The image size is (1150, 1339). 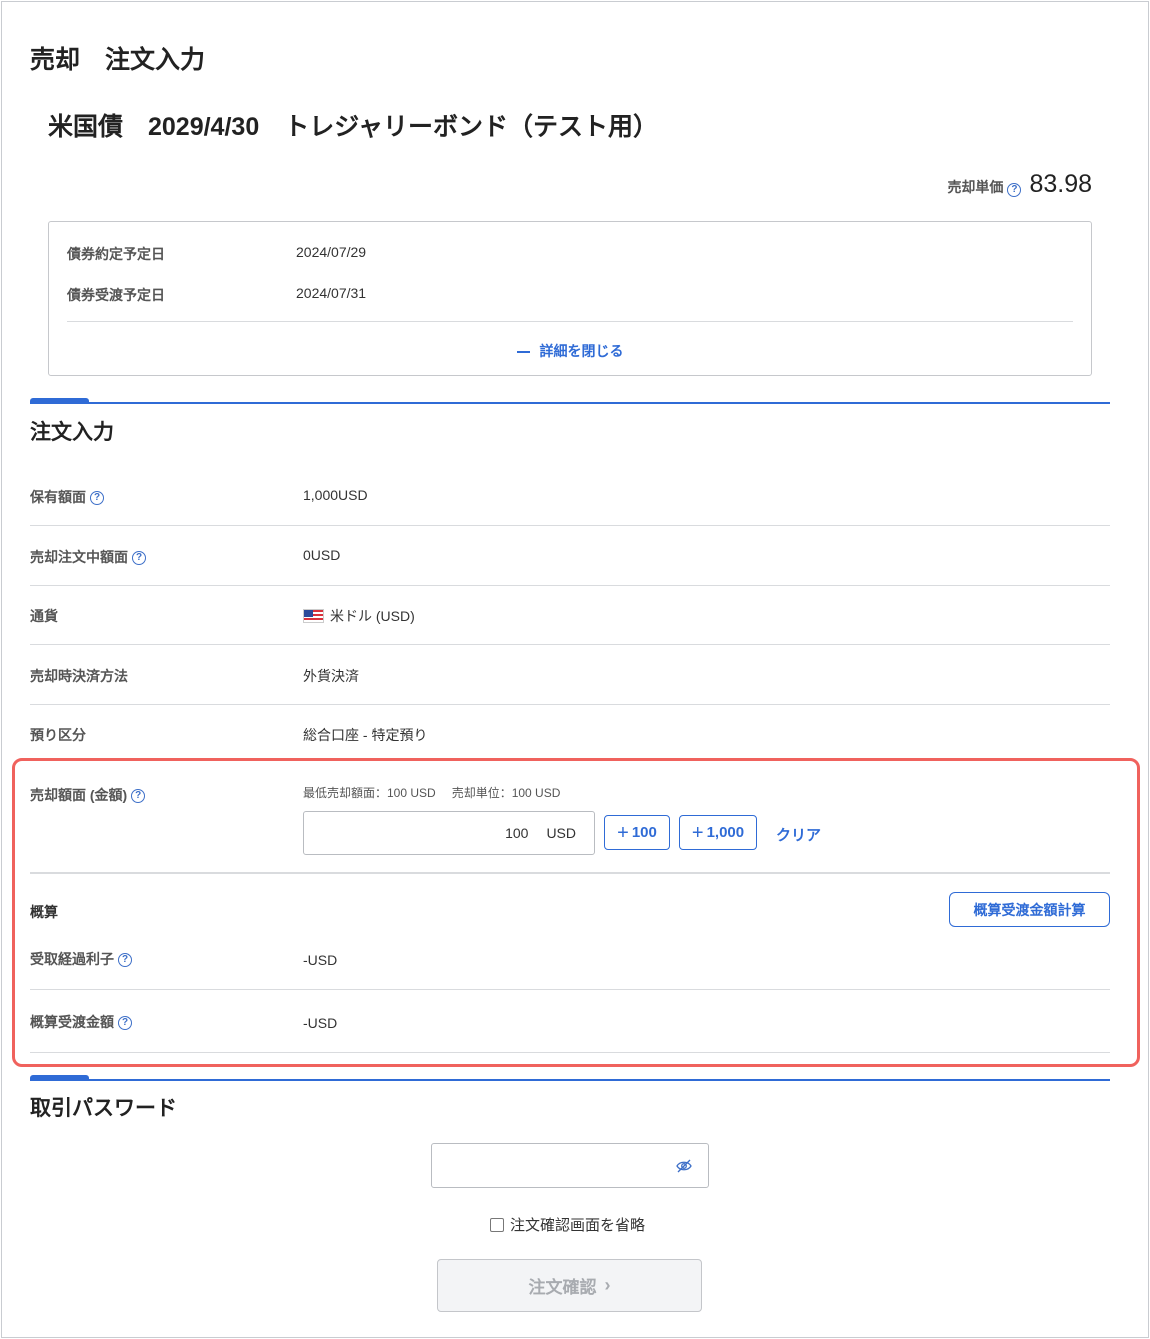 I want to click on amount-hints: 最低売却額面：100 USD 売却単位：100 USD, so click(x=431, y=792).